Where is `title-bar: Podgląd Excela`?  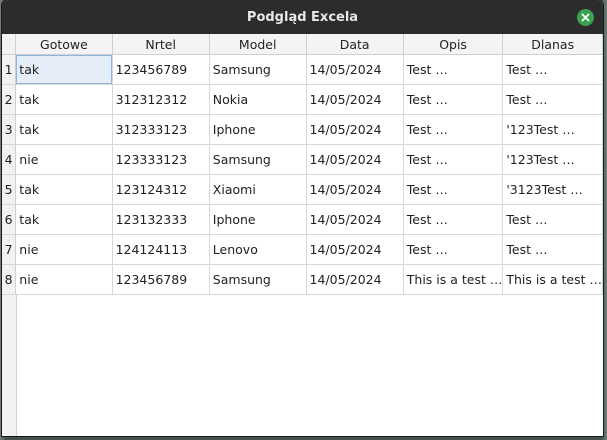 title-bar: Podgląd Excela is located at coordinates (302, 17).